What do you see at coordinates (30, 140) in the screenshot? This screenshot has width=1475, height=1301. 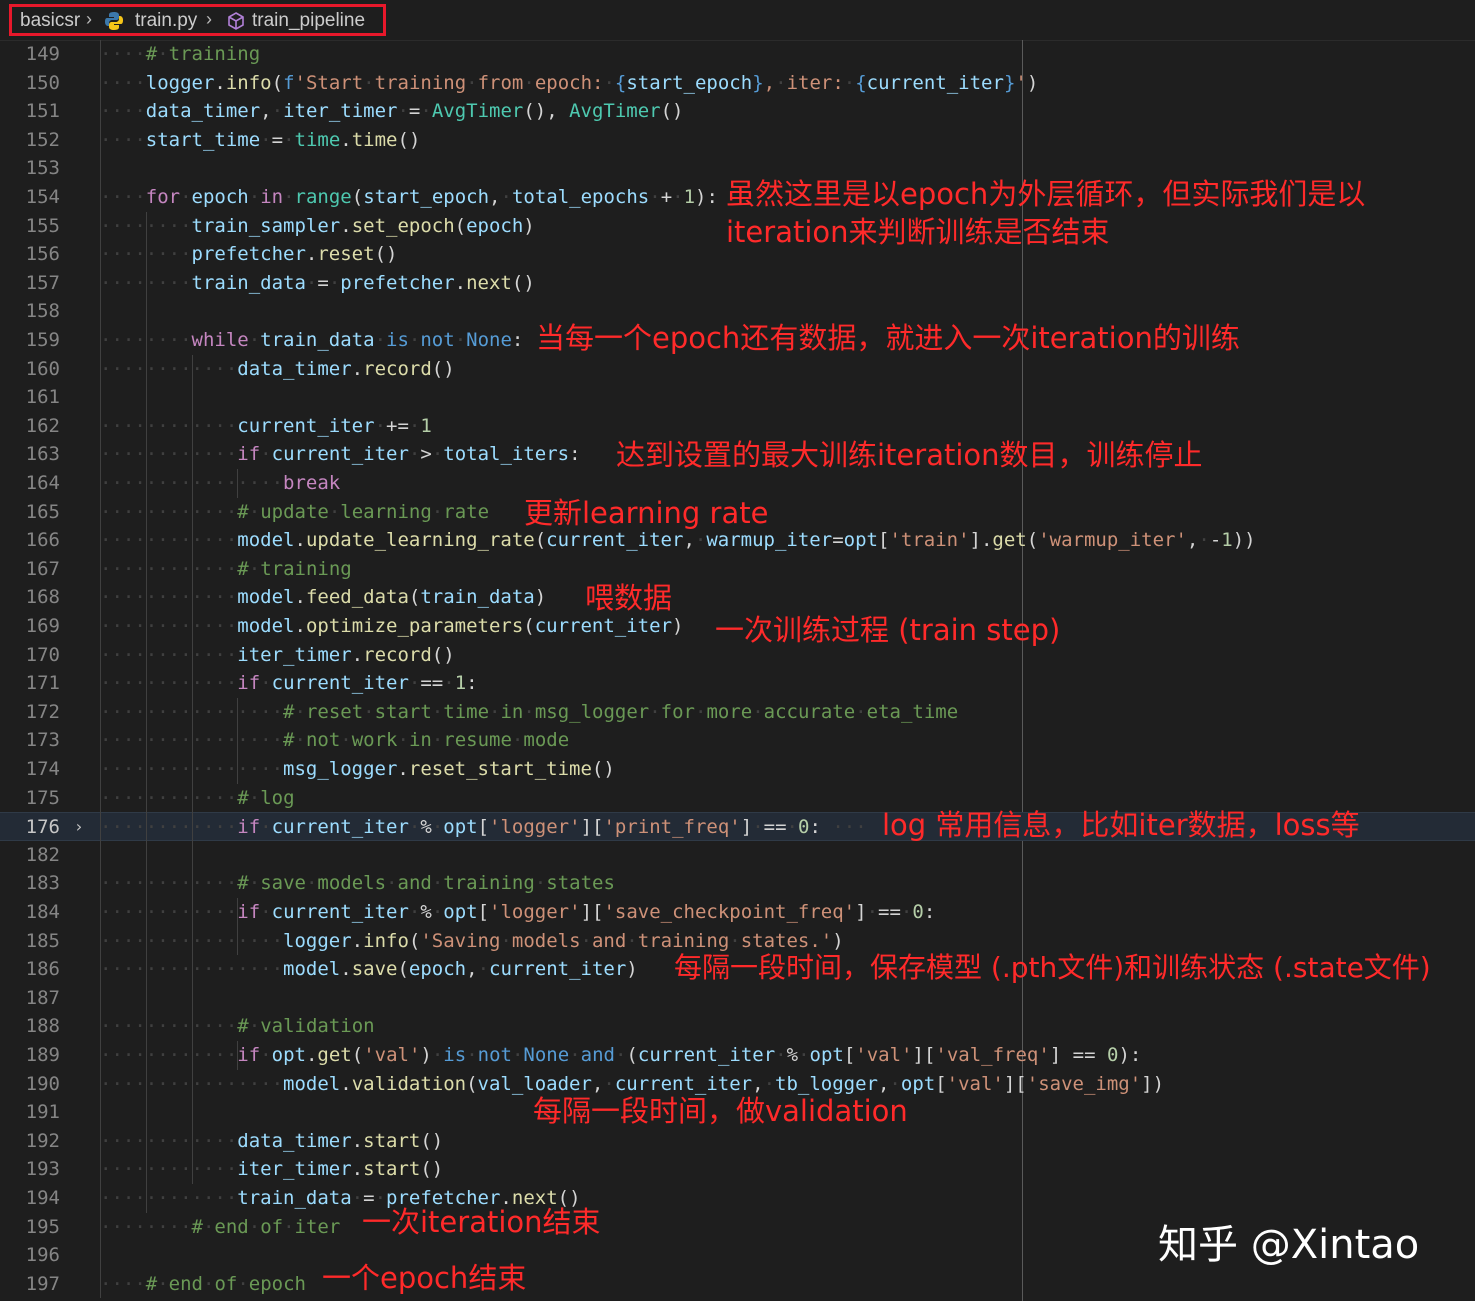 I see `line-number: 152` at bounding box center [30, 140].